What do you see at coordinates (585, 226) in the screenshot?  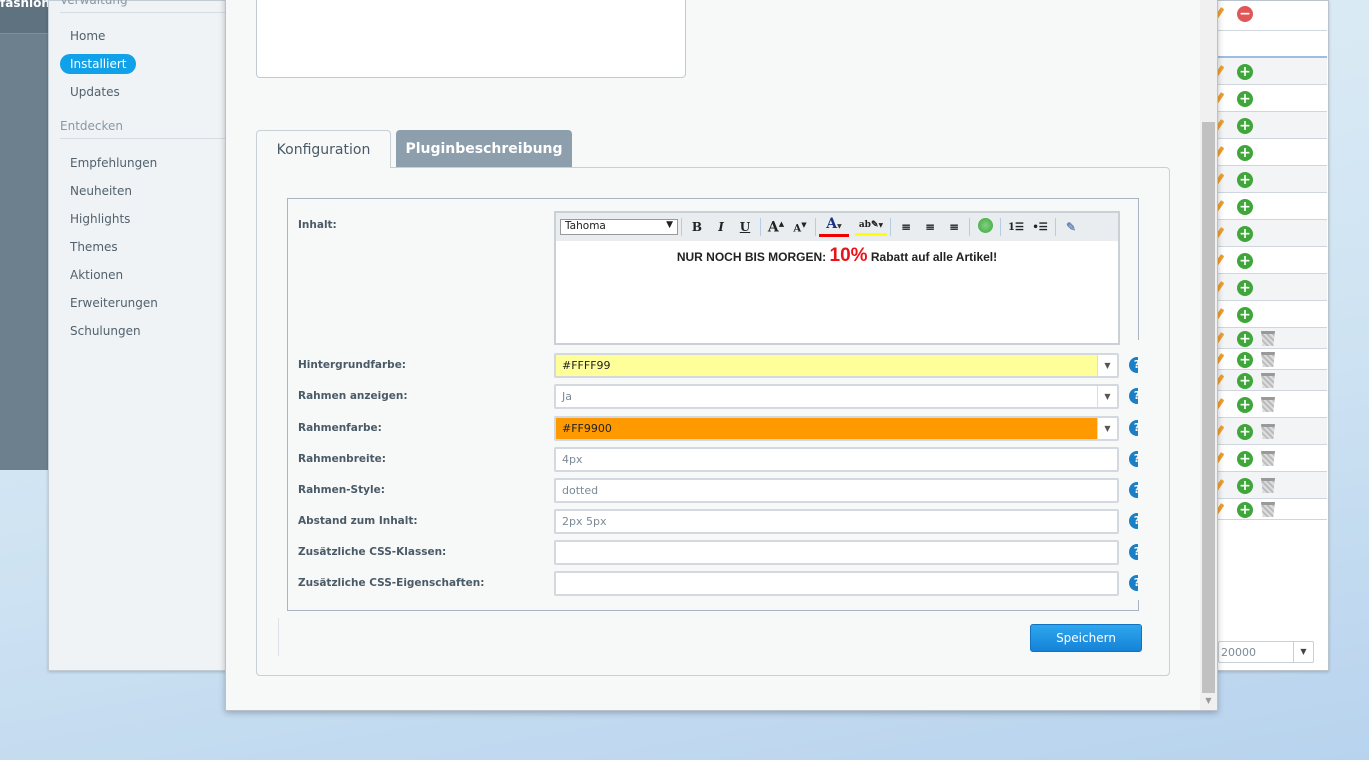 I see `font-name: Tahoma` at bounding box center [585, 226].